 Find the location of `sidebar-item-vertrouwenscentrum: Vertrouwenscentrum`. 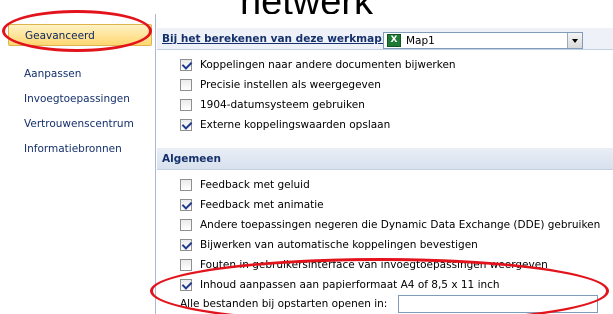

sidebar-item-vertrouwenscentrum: Vertrouwenscentrum is located at coordinates (80, 124).